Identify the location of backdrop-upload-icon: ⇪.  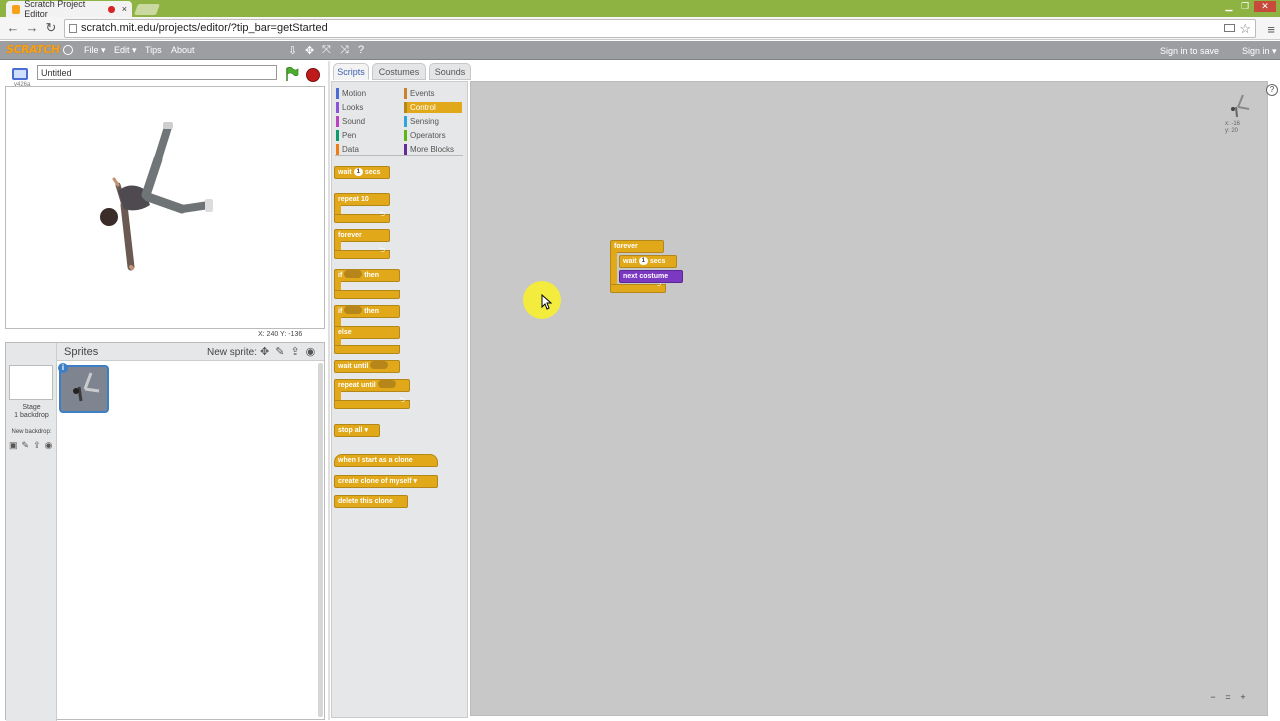
(37, 445).